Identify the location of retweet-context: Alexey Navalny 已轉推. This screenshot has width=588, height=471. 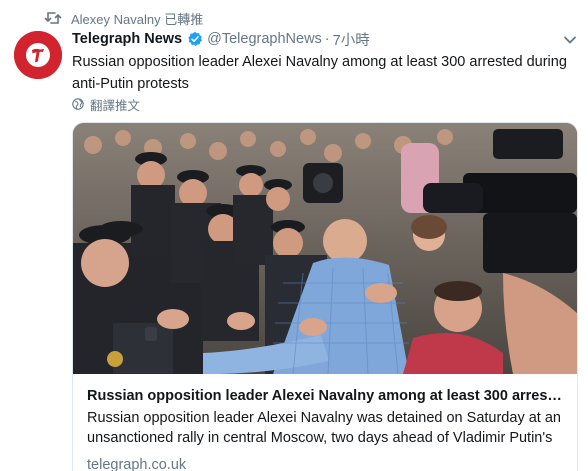
(123, 18).